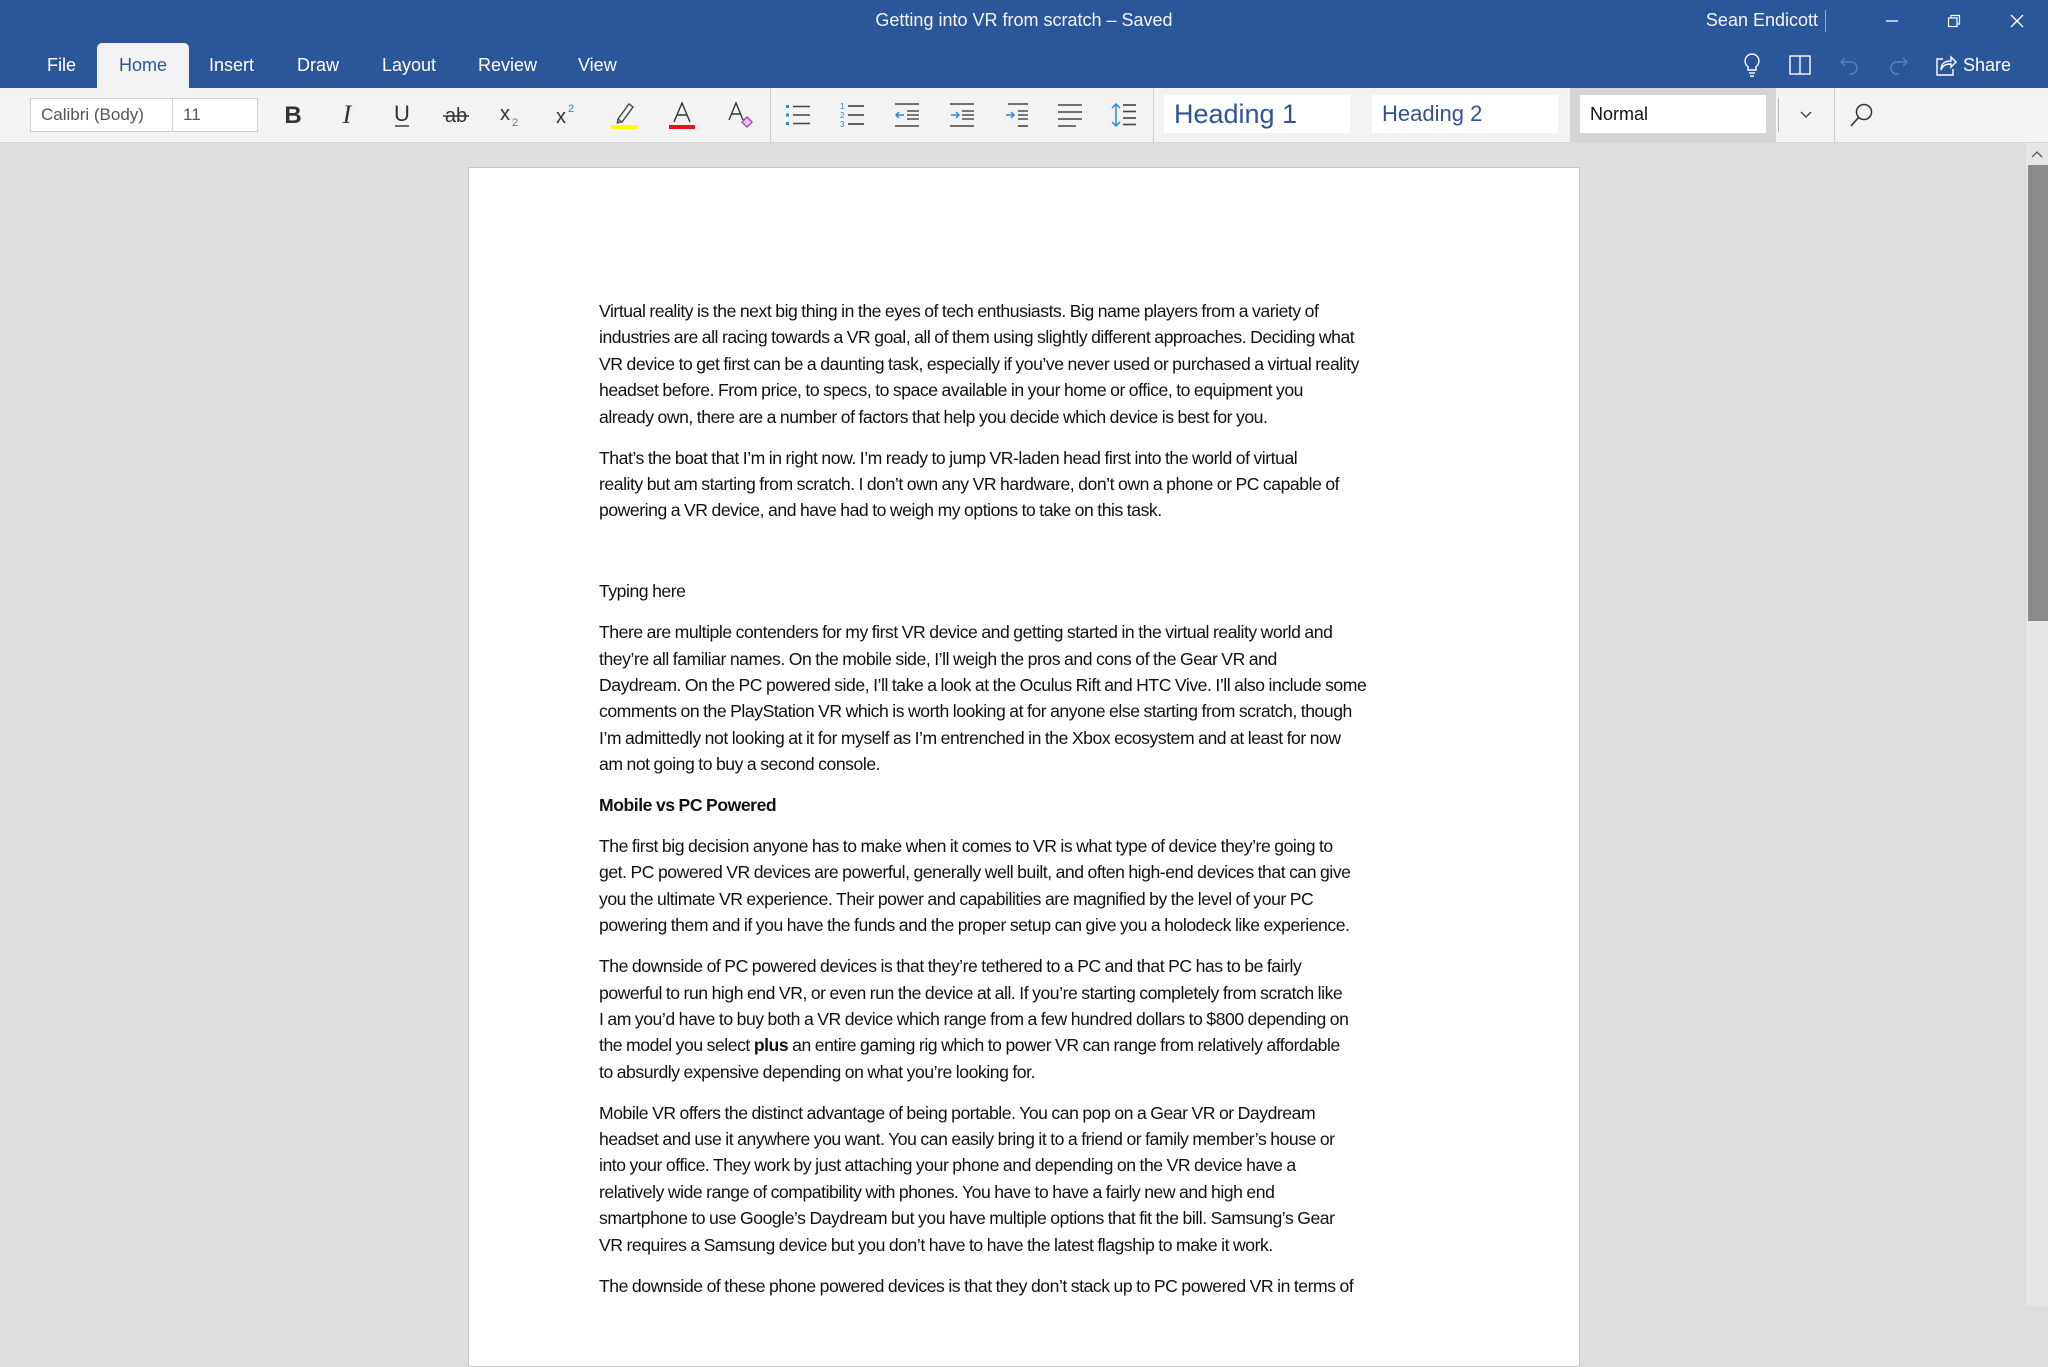 Image resolution: width=2048 pixels, height=1367 pixels. I want to click on style-normal: Normal, so click(1673, 114).